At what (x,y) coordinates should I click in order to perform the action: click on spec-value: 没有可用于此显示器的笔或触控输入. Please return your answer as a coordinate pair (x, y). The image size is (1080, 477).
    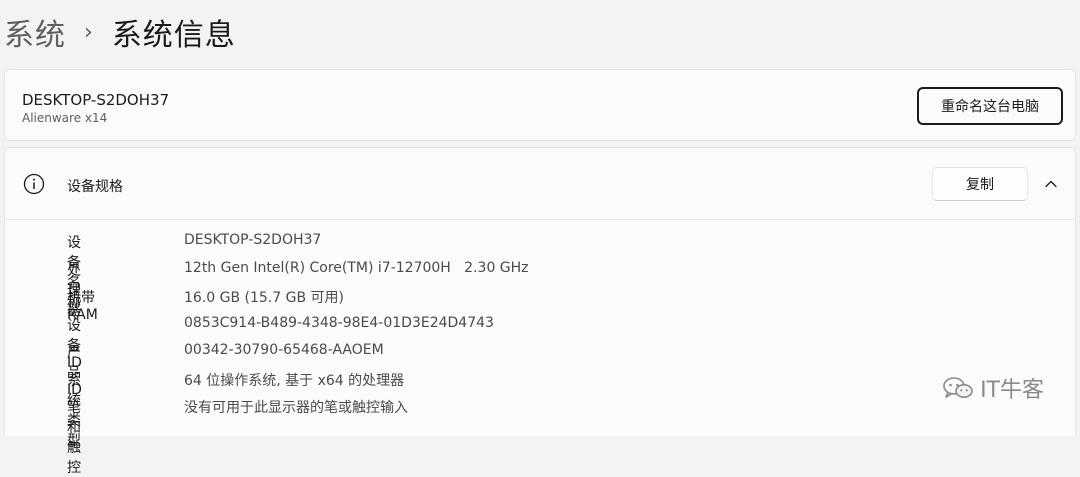
    Looking at the image, I should click on (296, 408).